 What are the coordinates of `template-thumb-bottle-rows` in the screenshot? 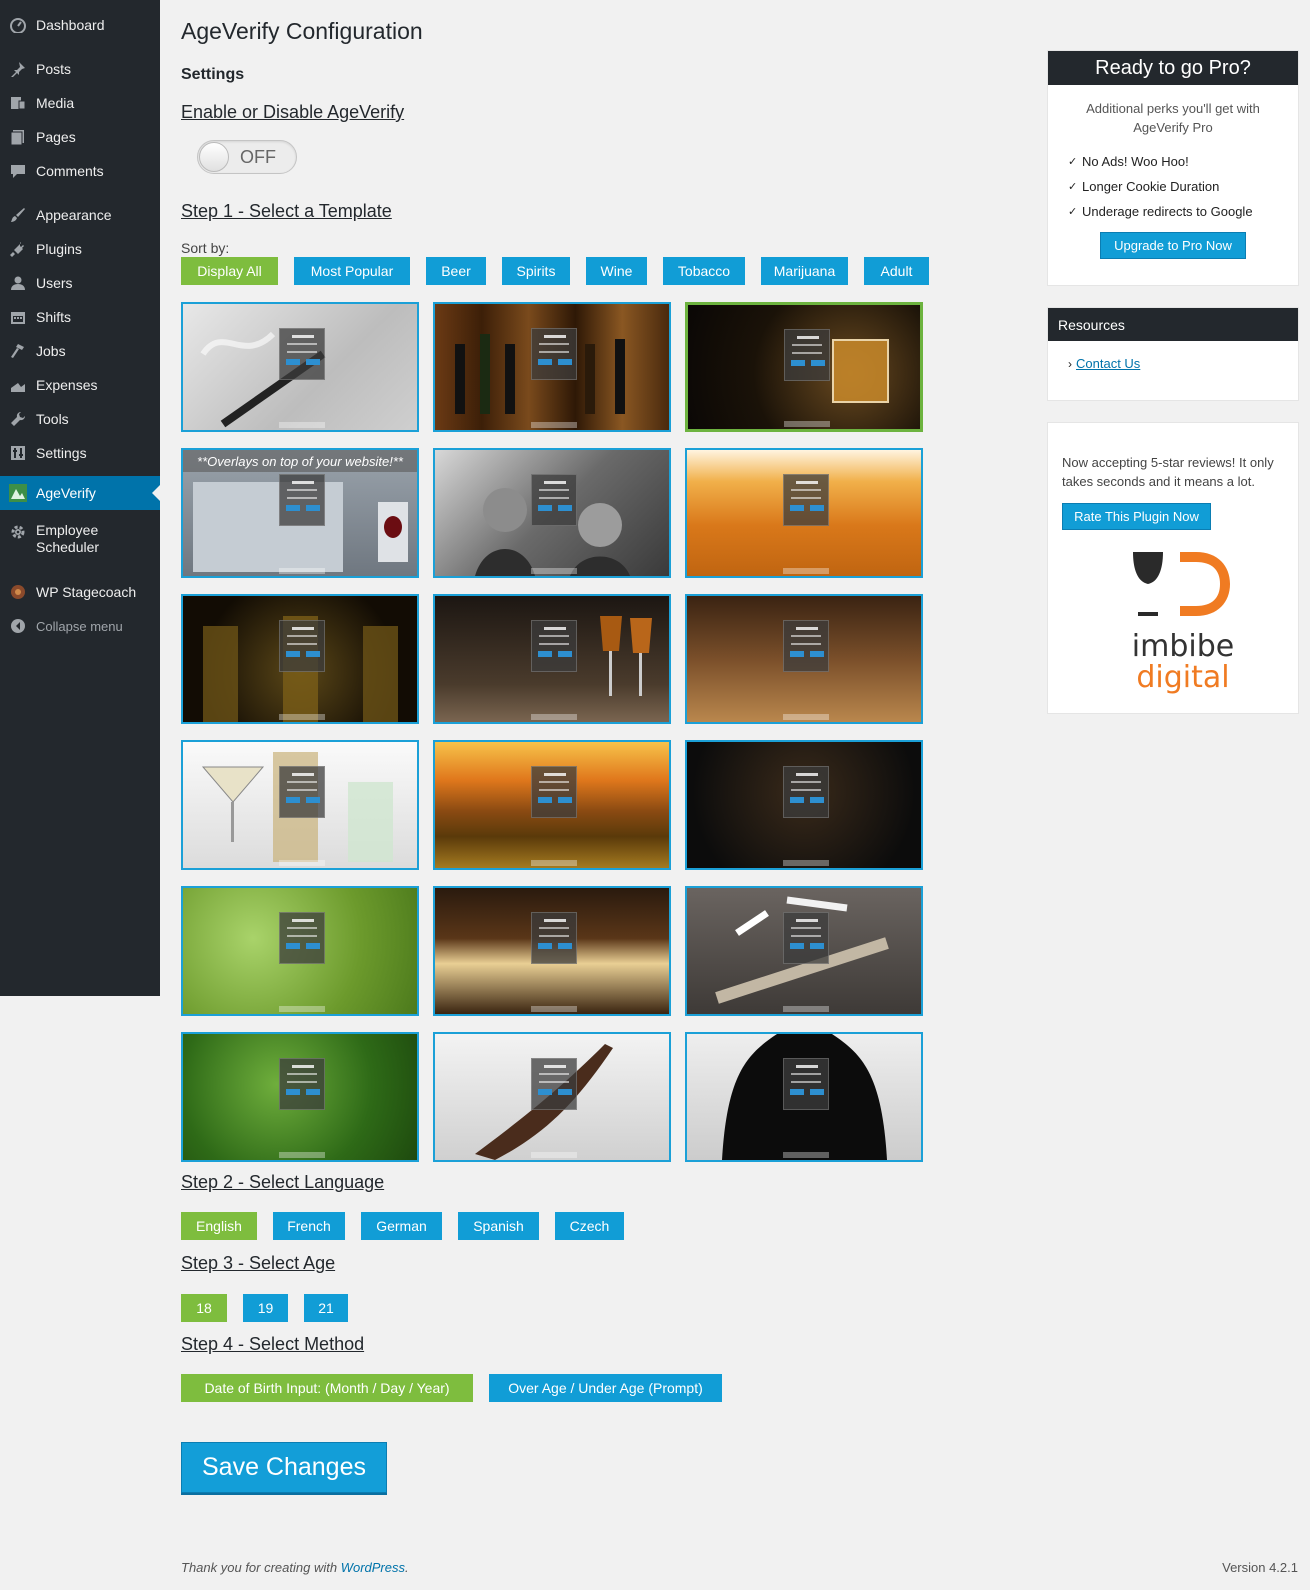 It's located at (804, 805).